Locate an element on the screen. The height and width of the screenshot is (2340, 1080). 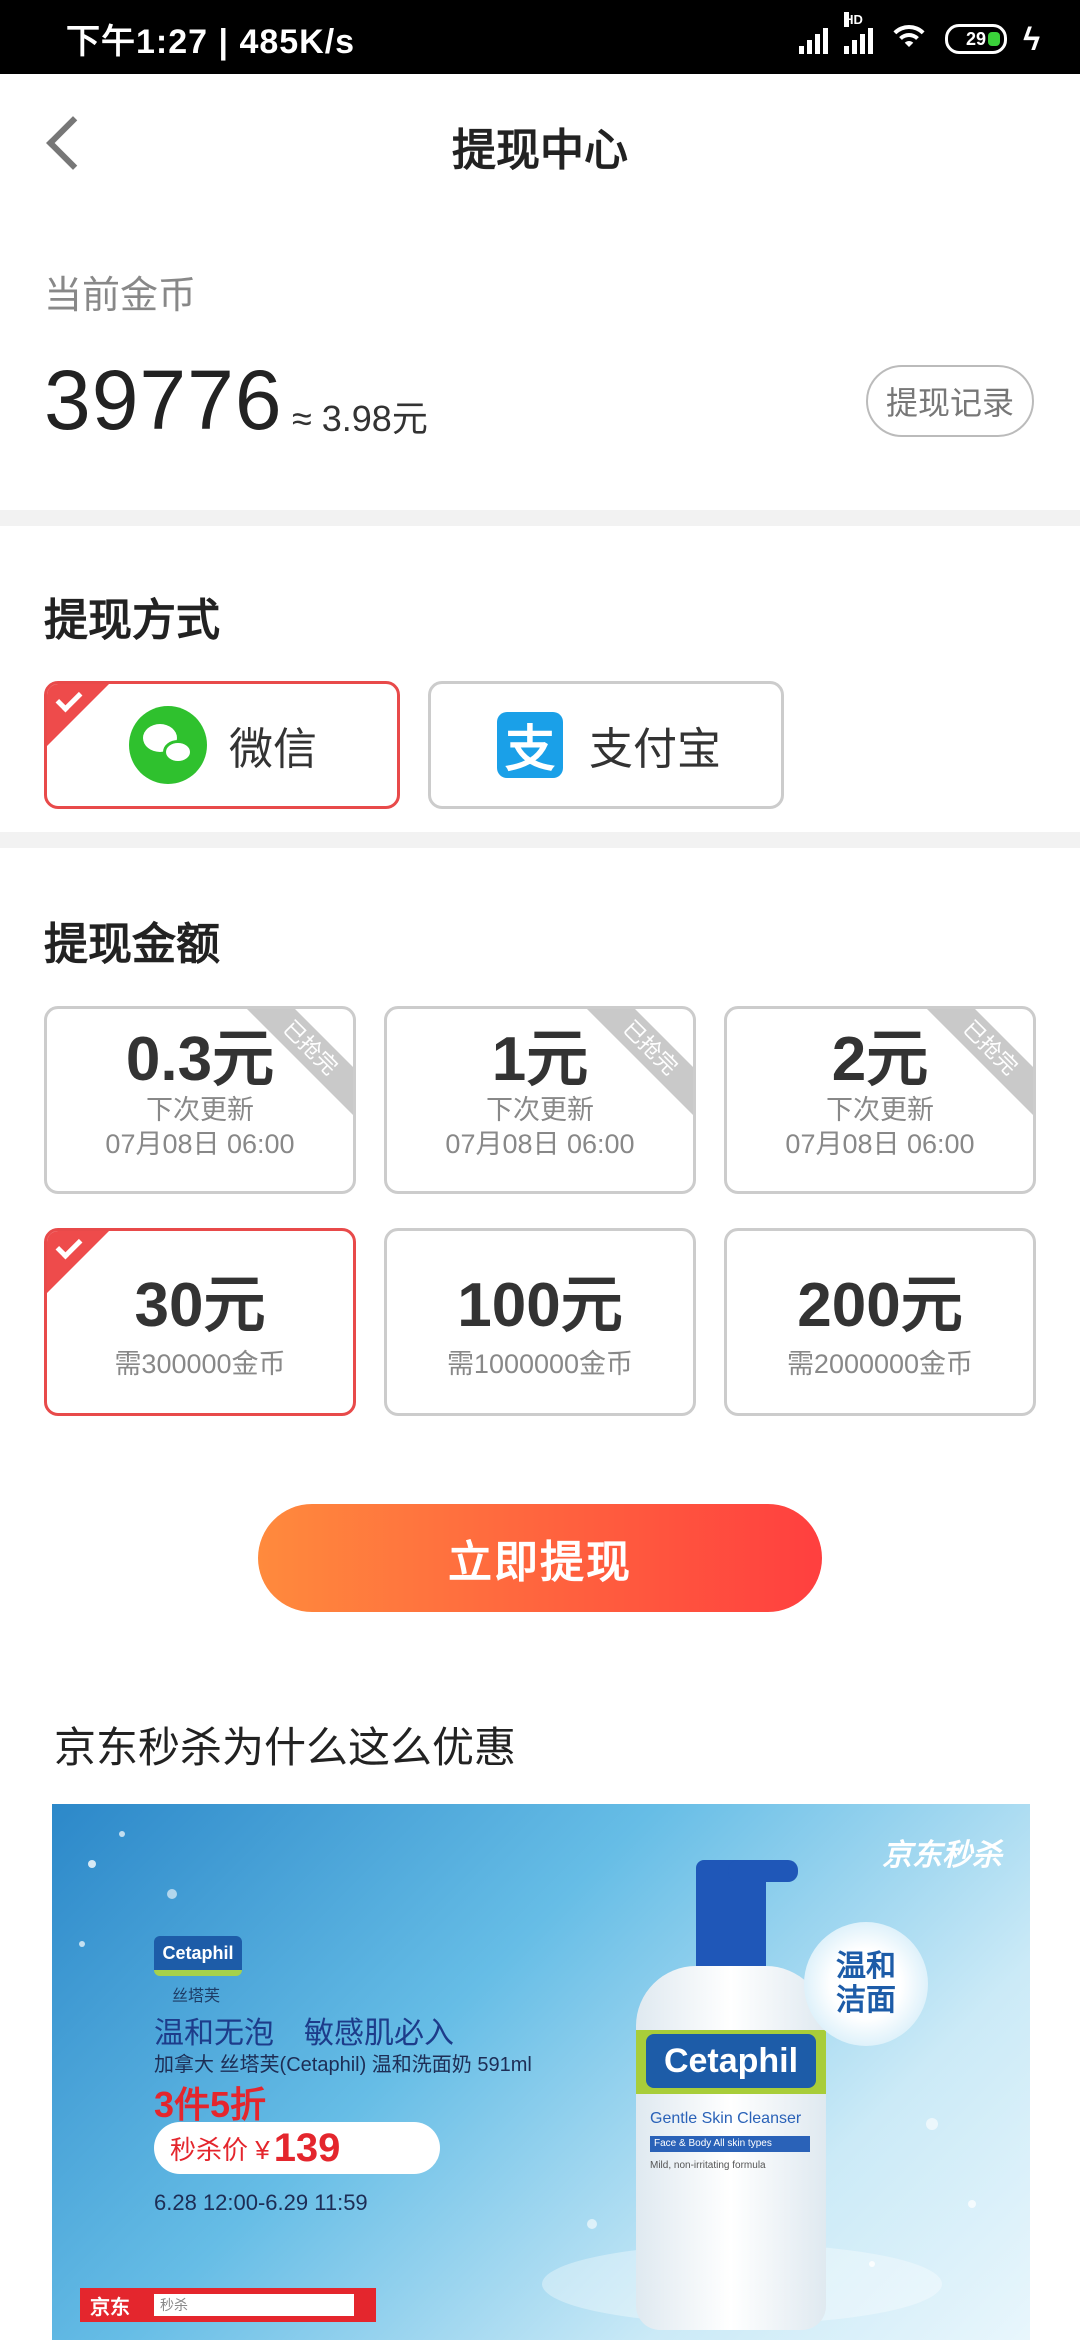
status-bar: 下午1:27 | 485K/s HD 29 ϟ is located at coordinates (540, 37).